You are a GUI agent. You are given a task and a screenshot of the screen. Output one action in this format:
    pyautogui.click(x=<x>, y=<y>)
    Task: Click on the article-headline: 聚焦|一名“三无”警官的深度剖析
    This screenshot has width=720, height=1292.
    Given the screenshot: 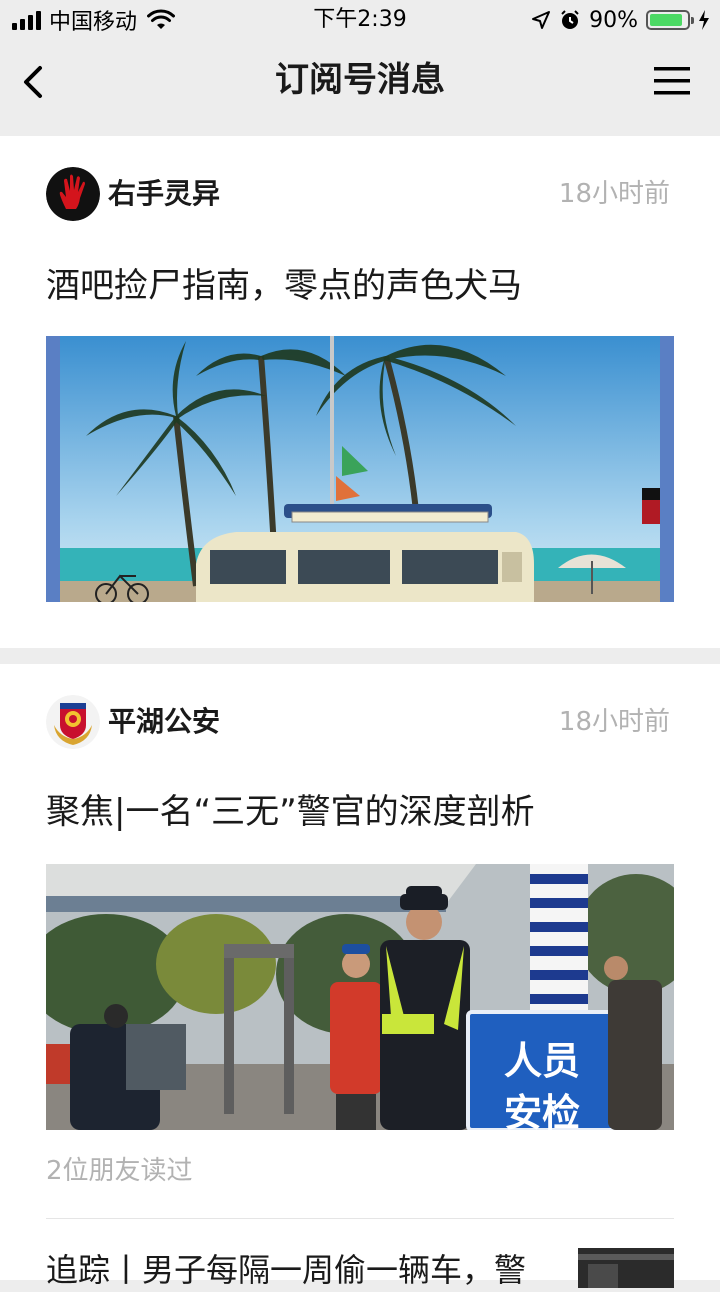 What is the action you would take?
    pyautogui.click(x=290, y=812)
    